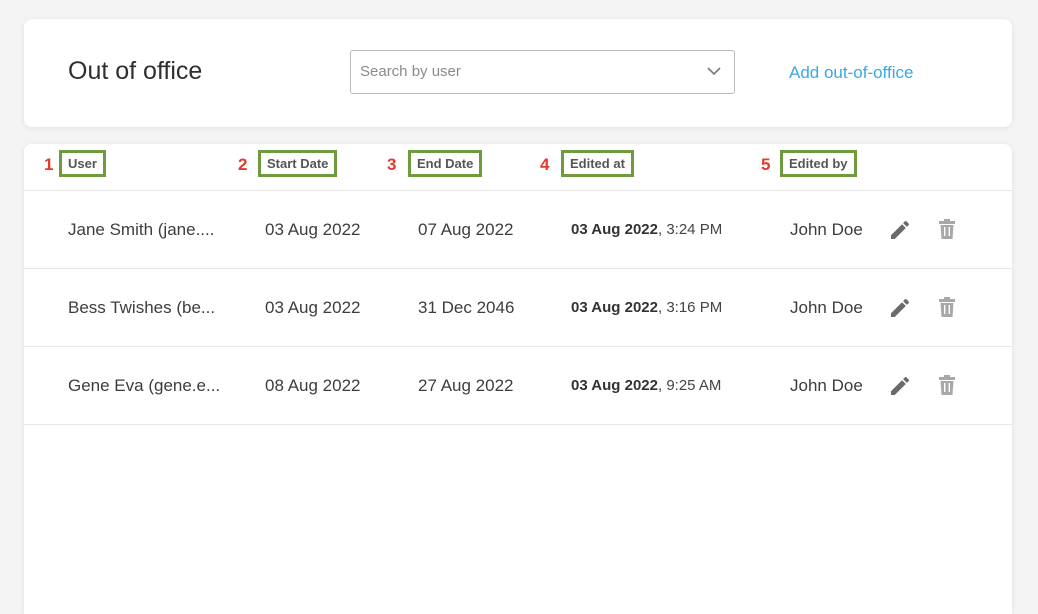 The height and width of the screenshot is (614, 1038). I want to click on column-marker: 5, so click(766, 164).